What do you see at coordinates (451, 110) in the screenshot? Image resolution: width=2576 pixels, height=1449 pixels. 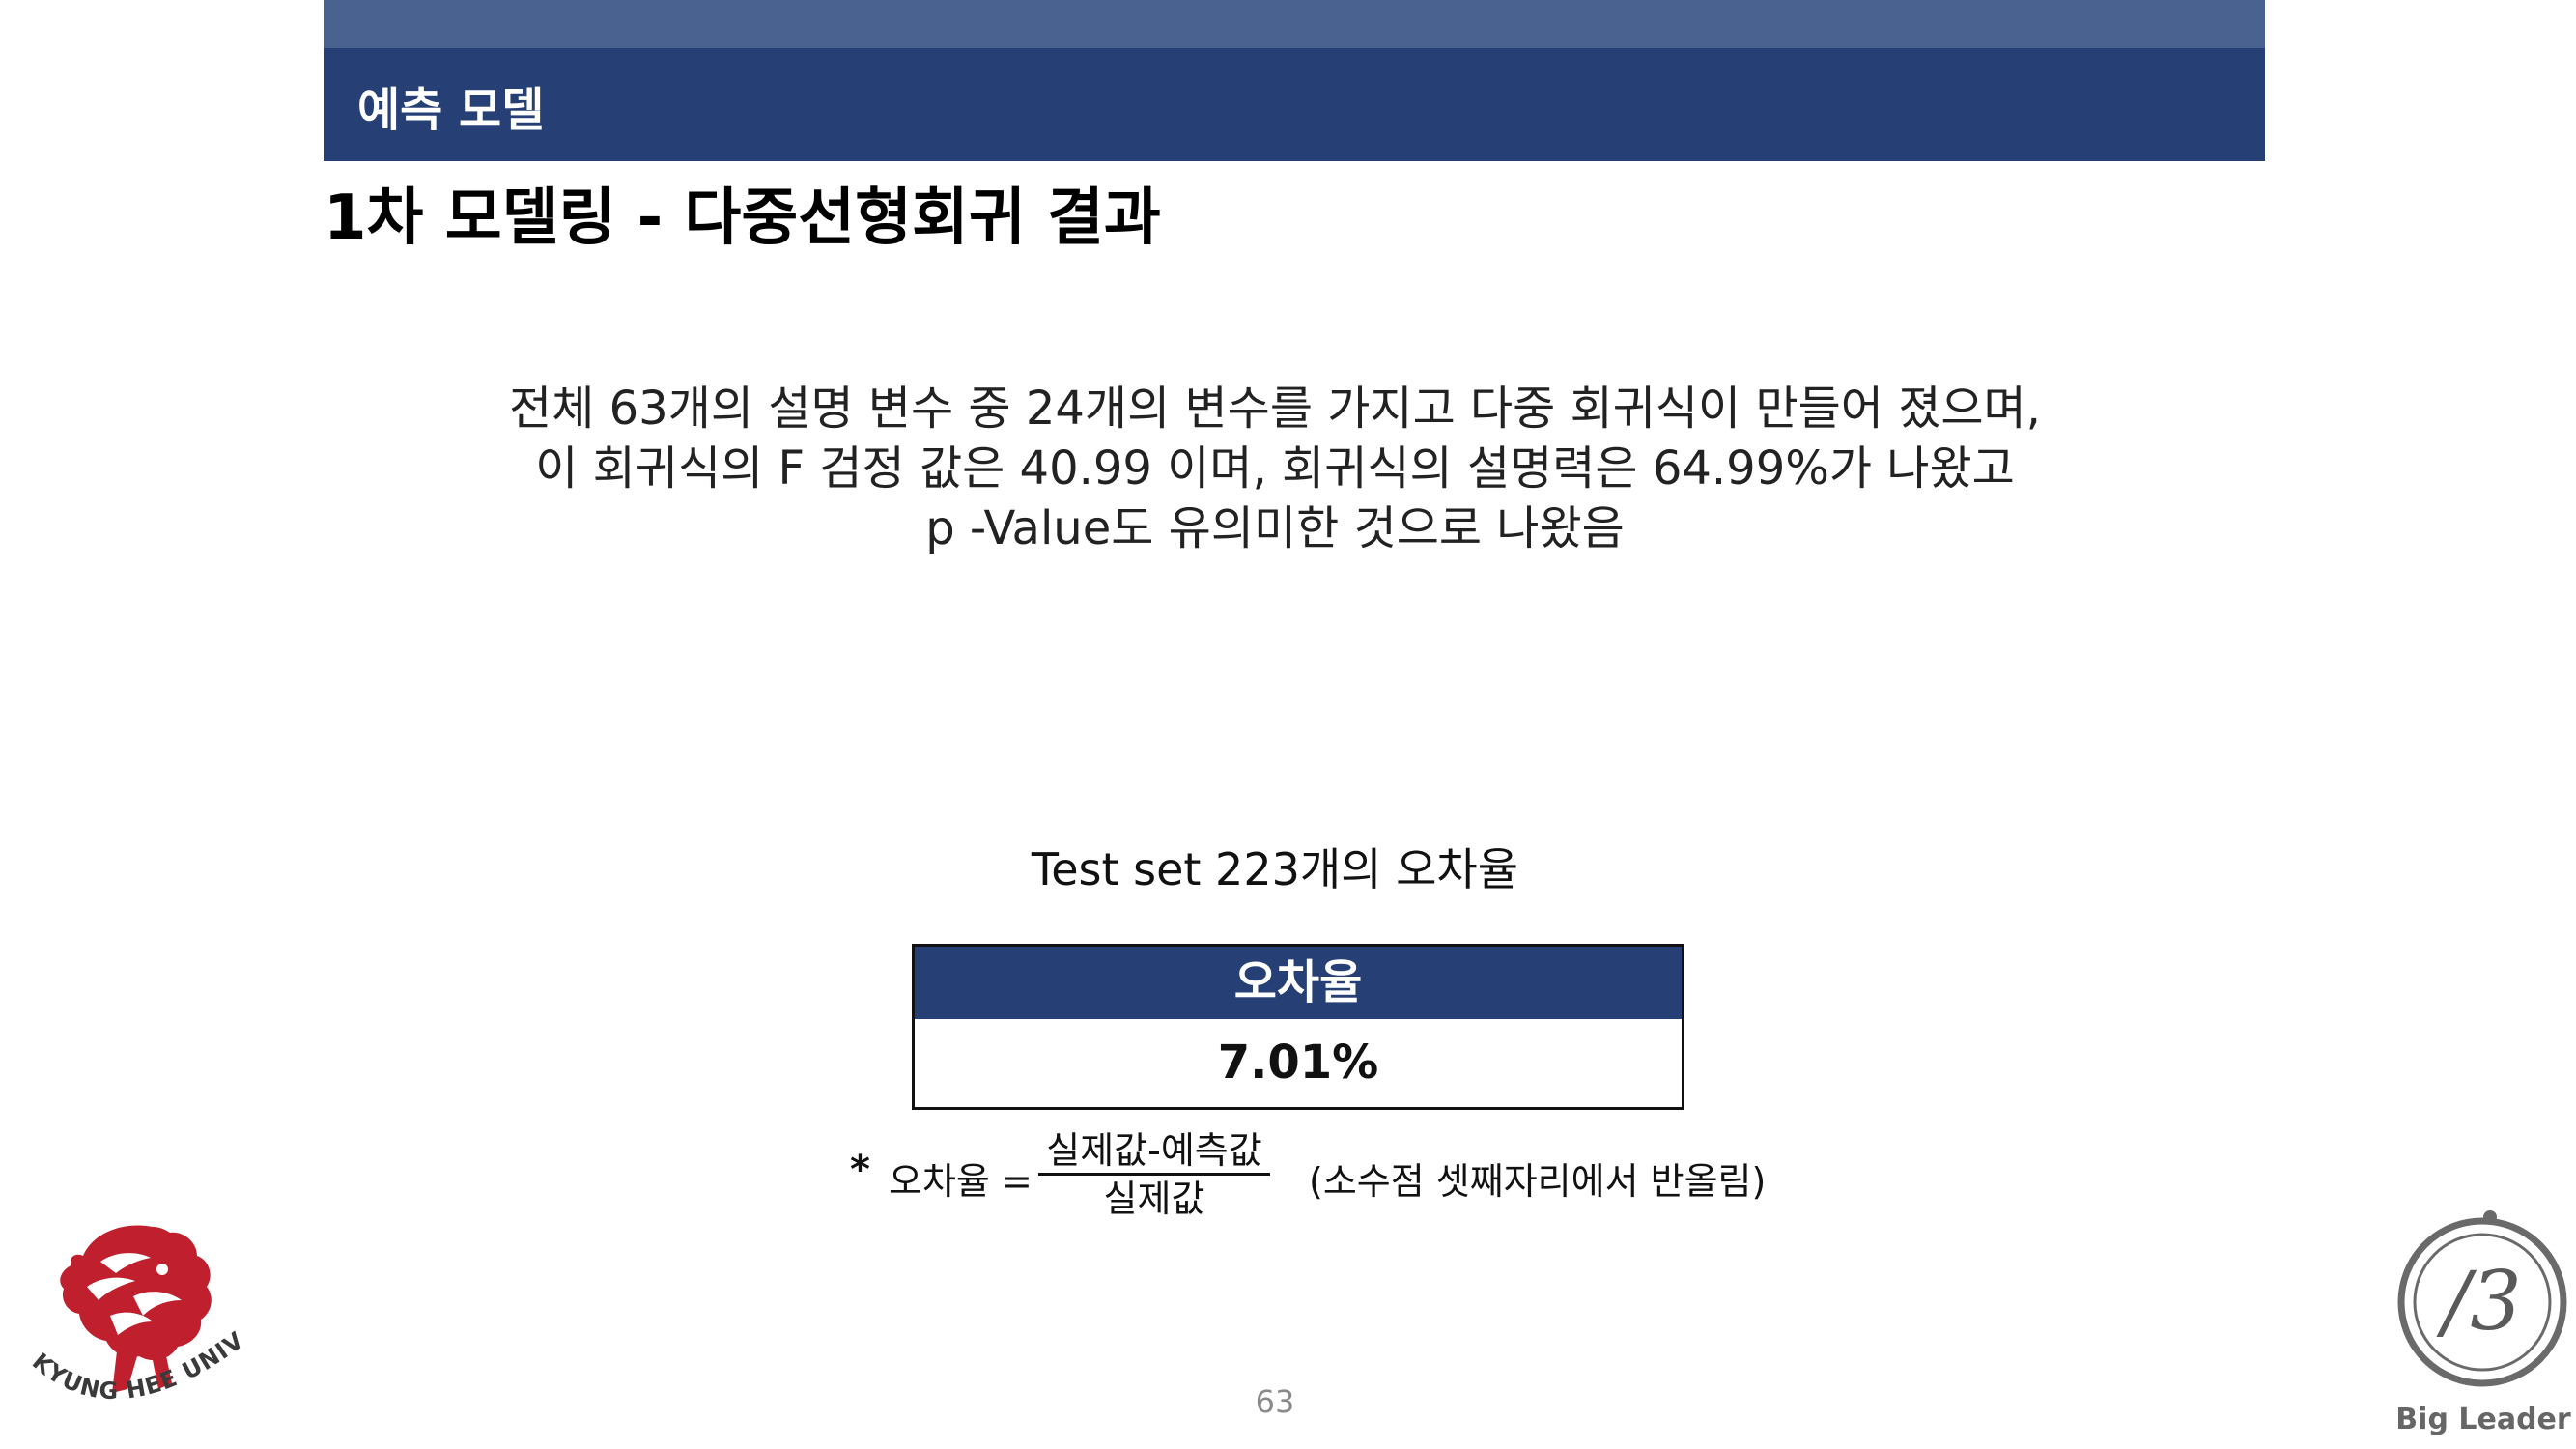 I see `section-title: 예측 모델` at bounding box center [451, 110].